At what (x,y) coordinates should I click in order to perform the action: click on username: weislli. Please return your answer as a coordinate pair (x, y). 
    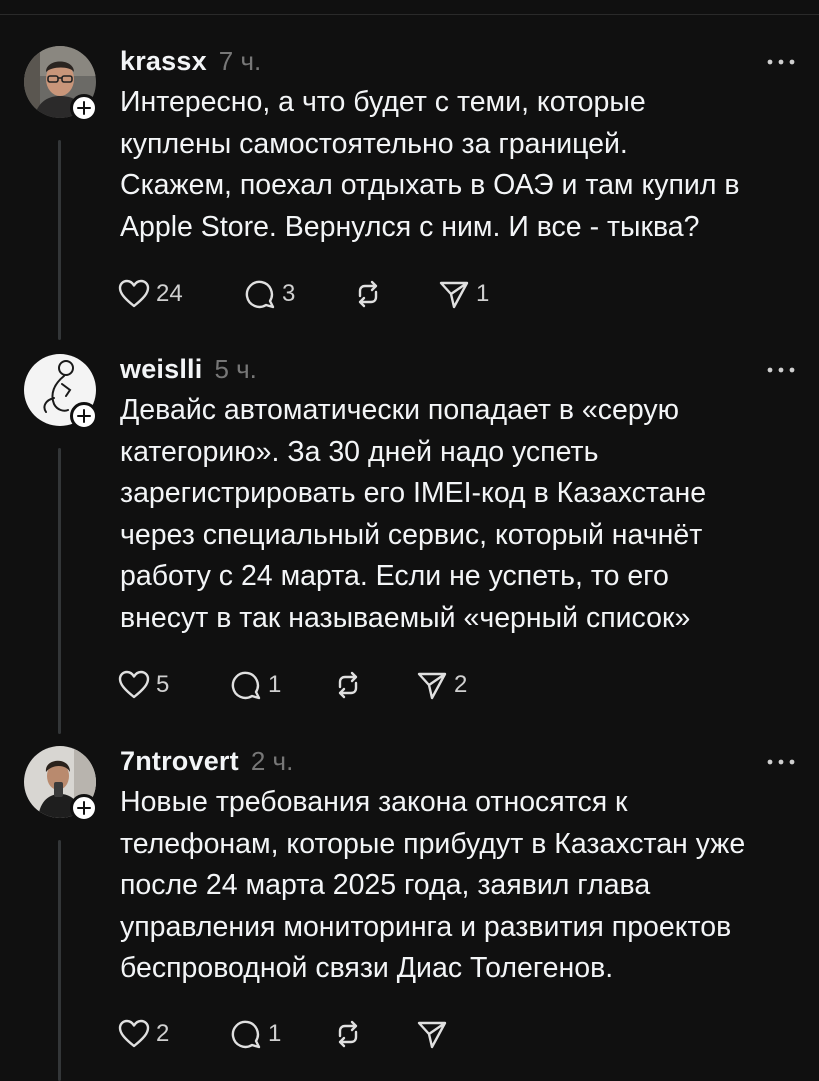
    Looking at the image, I should click on (161, 369).